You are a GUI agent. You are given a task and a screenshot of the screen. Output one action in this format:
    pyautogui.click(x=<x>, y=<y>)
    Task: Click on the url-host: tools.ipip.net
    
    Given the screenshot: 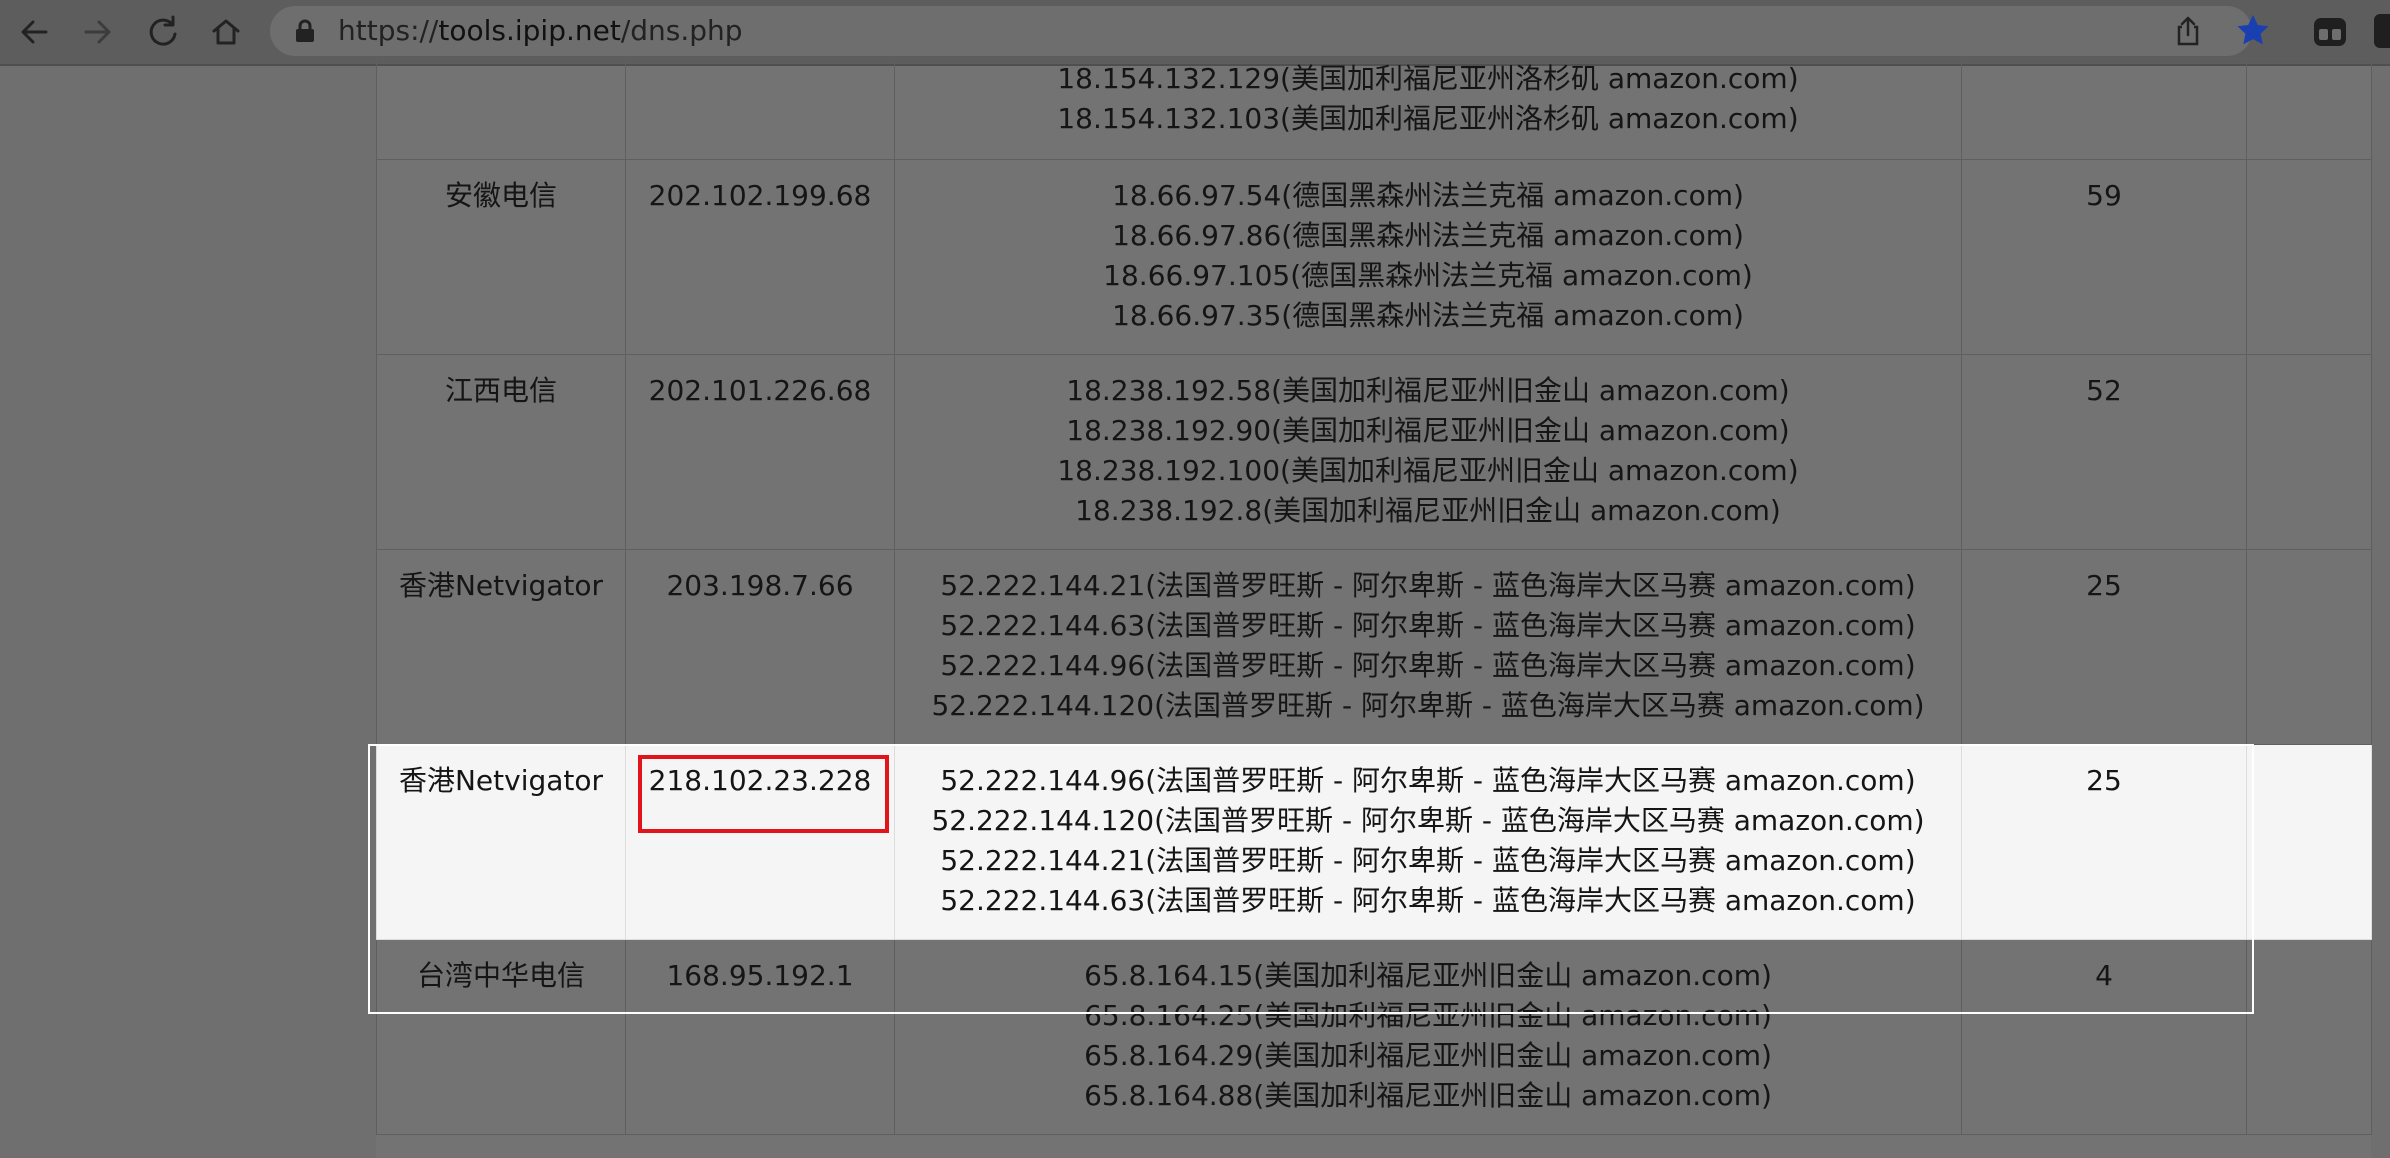 What is the action you would take?
    pyautogui.click(x=529, y=30)
    